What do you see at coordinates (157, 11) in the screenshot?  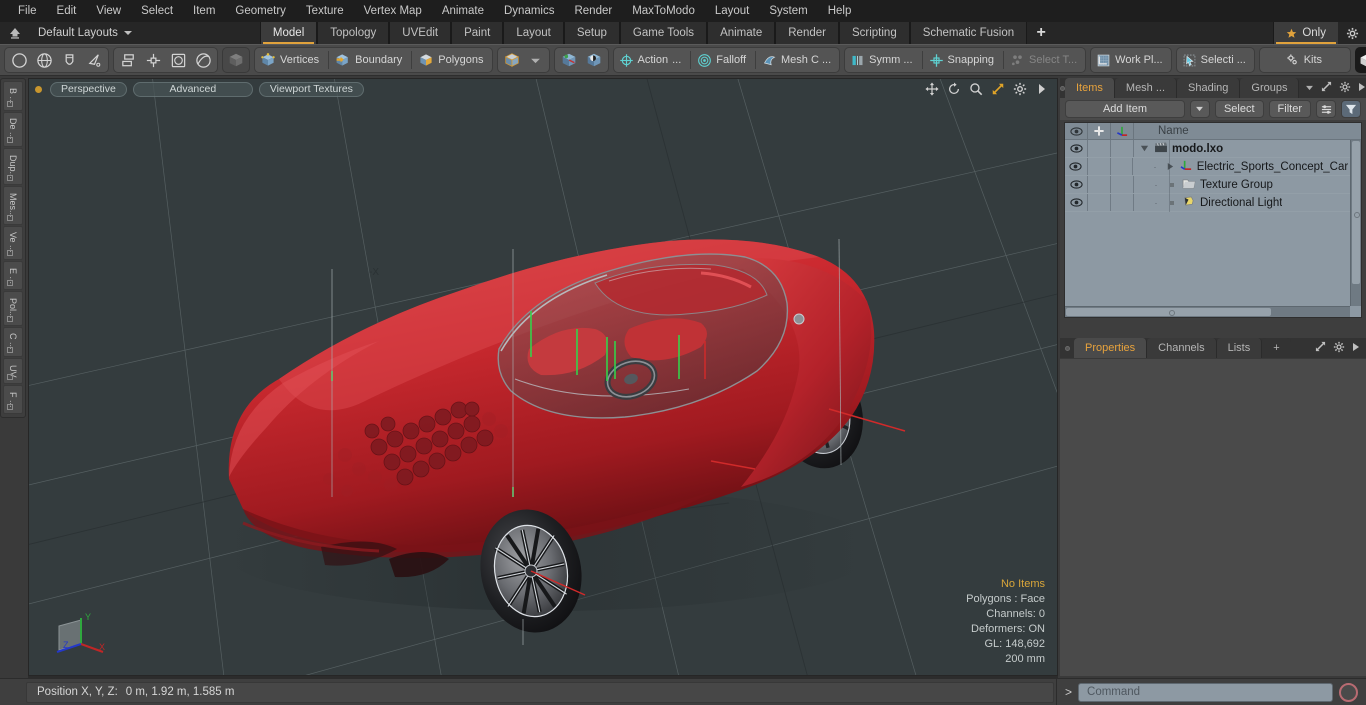 I see `menu-select: Select` at bounding box center [157, 11].